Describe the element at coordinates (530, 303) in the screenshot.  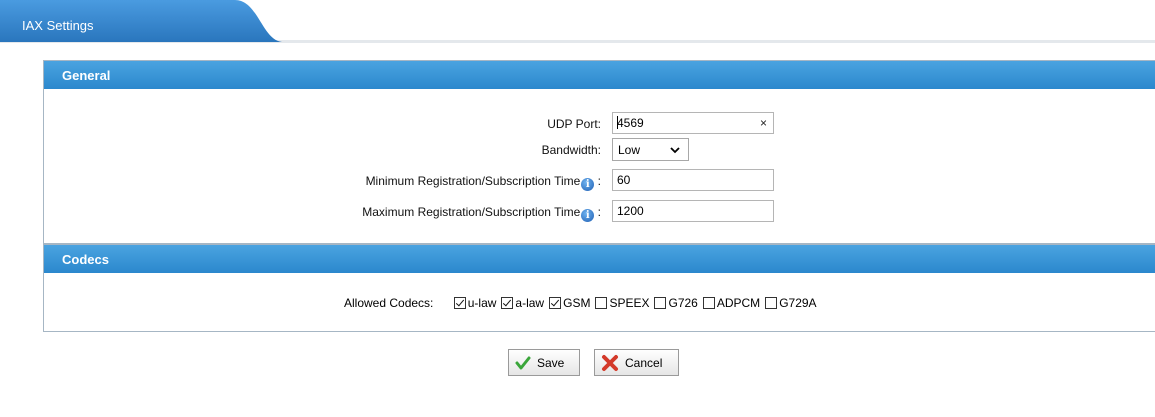
I see `codec-label: a-law` at that location.